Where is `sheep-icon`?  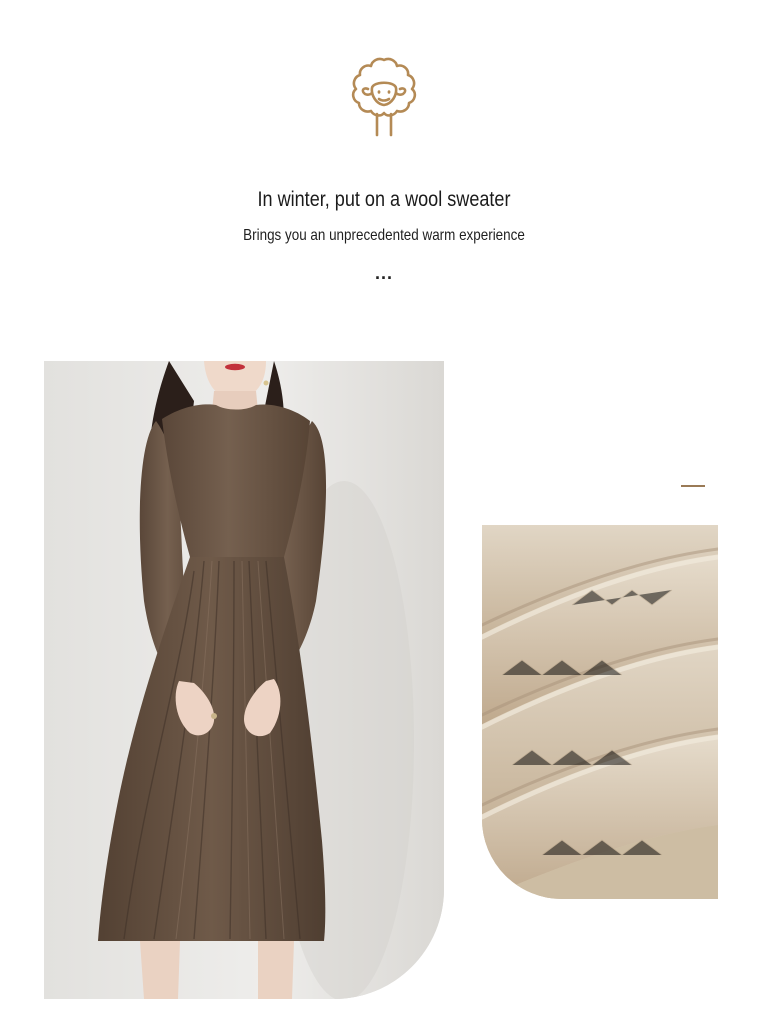 sheep-icon is located at coordinates (384, 97).